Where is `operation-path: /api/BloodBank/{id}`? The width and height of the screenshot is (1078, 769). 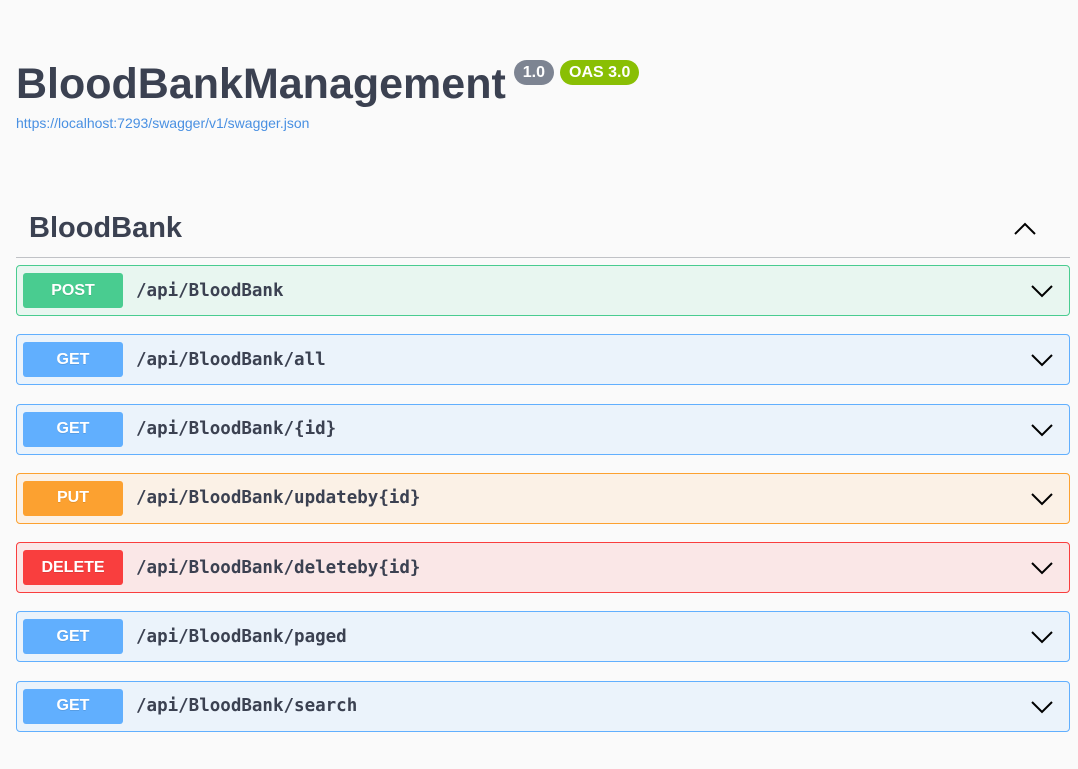
operation-path: /api/BloodBank/{id} is located at coordinates (236, 429).